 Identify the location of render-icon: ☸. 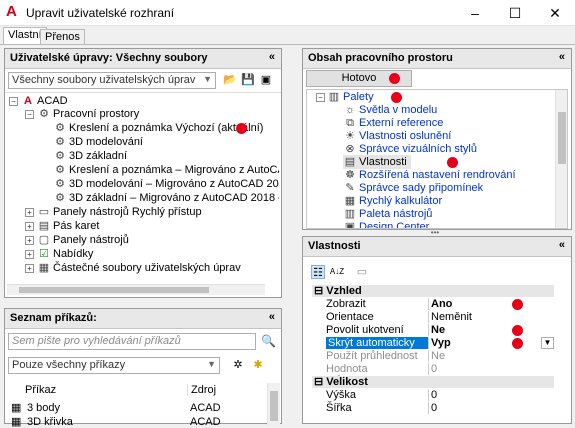
(350, 175).